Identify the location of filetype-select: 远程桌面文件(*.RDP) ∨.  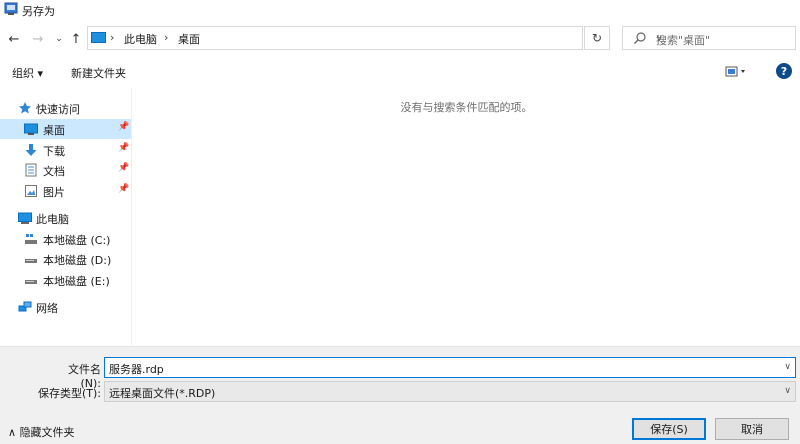
(450, 391).